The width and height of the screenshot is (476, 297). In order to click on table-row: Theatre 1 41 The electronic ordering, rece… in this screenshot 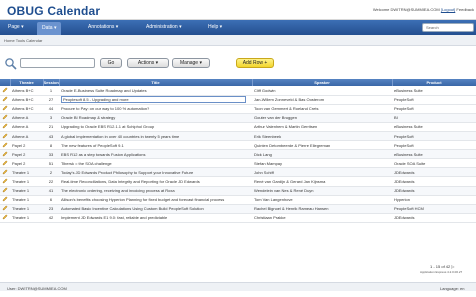, I will do `click(238, 191)`.